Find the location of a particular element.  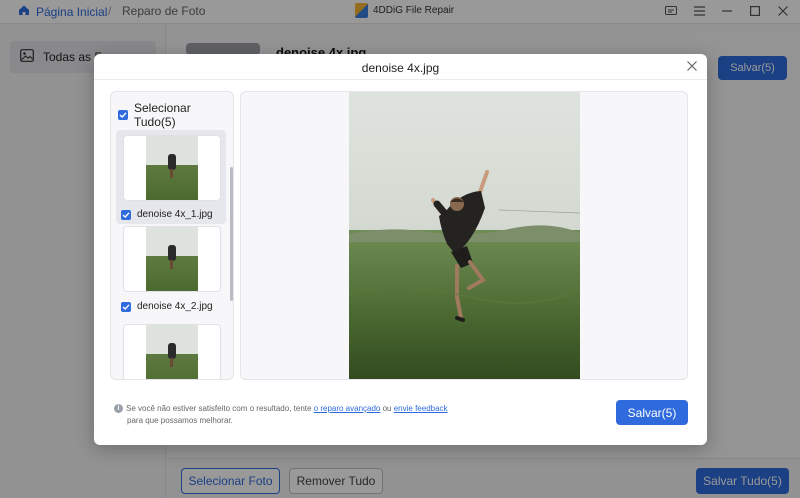

dialog-title: denoise 4x.jpg is located at coordinates (400, 68).